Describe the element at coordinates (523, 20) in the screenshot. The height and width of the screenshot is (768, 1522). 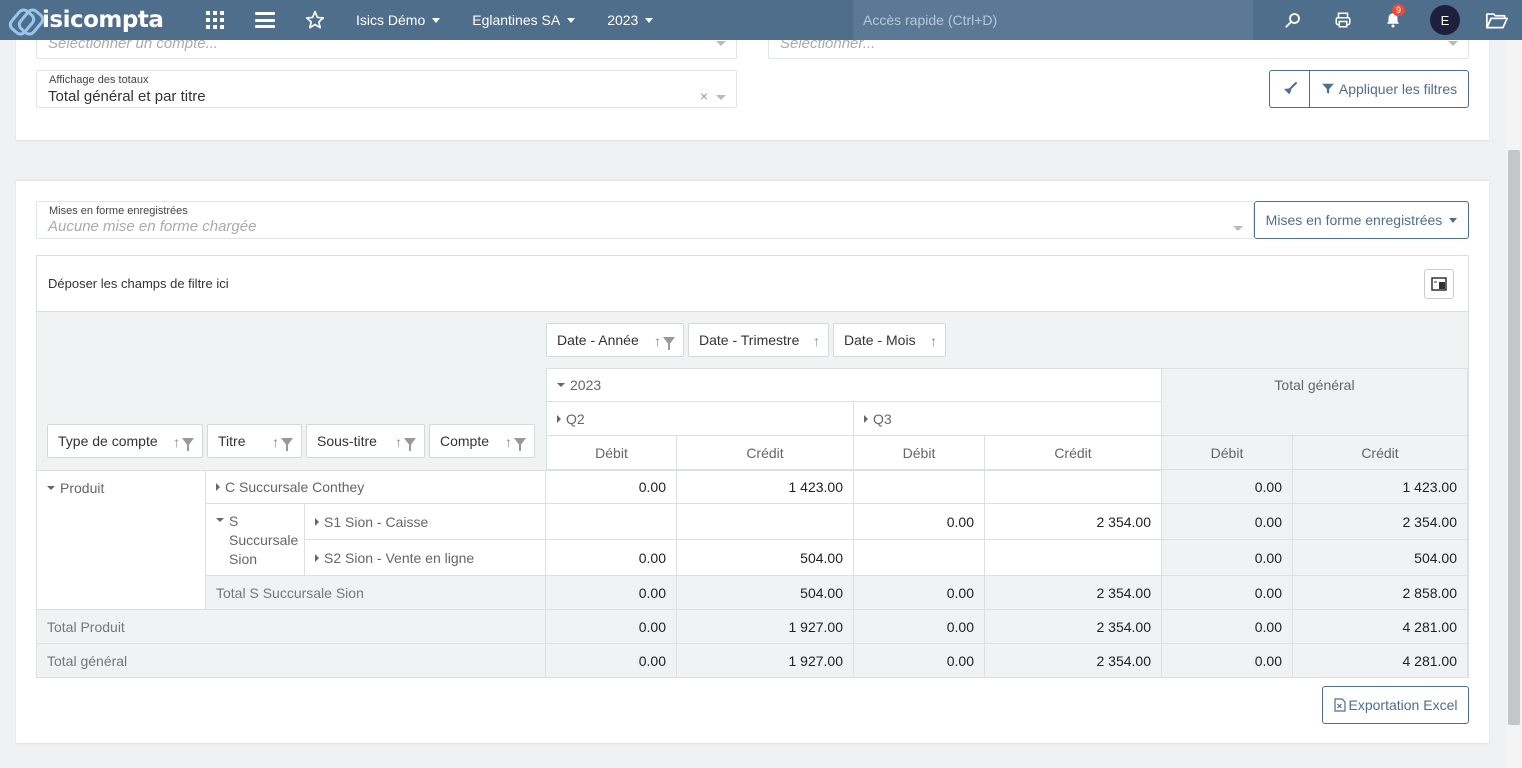
I see `entity-dropdown: Eglantines SA` at that location.